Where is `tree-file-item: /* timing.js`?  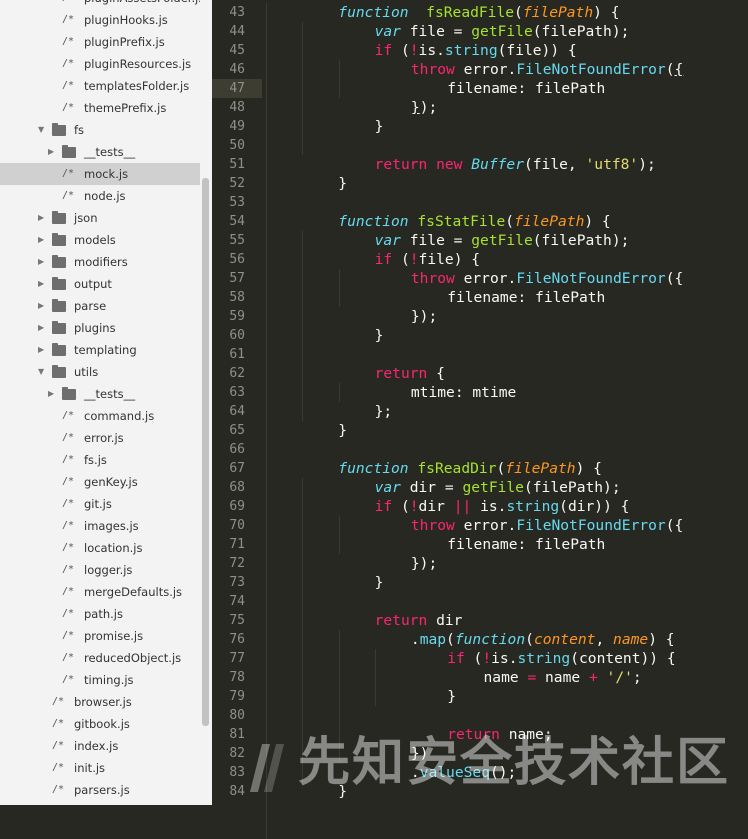 tree-file-item: /* timing.js is located at coordinates (100, 680).